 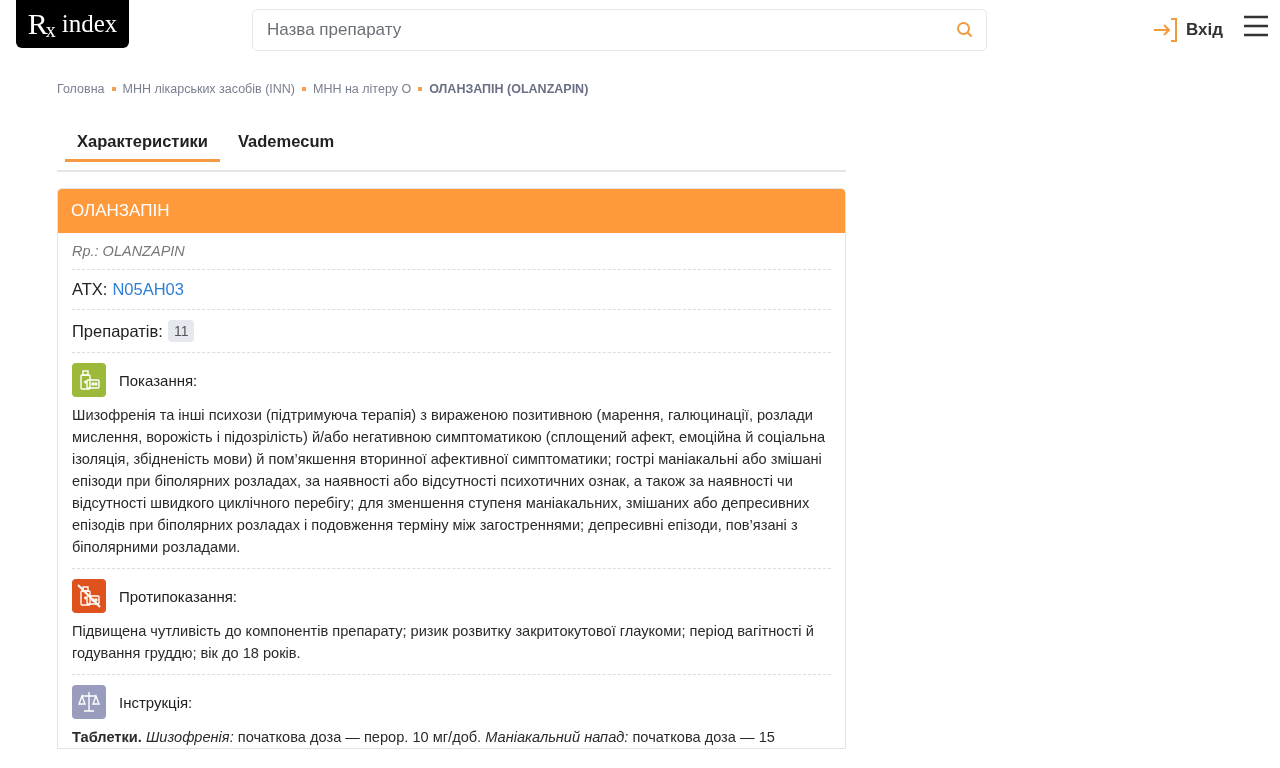 I want to click on login-icon, so click(x=1166, y=30).